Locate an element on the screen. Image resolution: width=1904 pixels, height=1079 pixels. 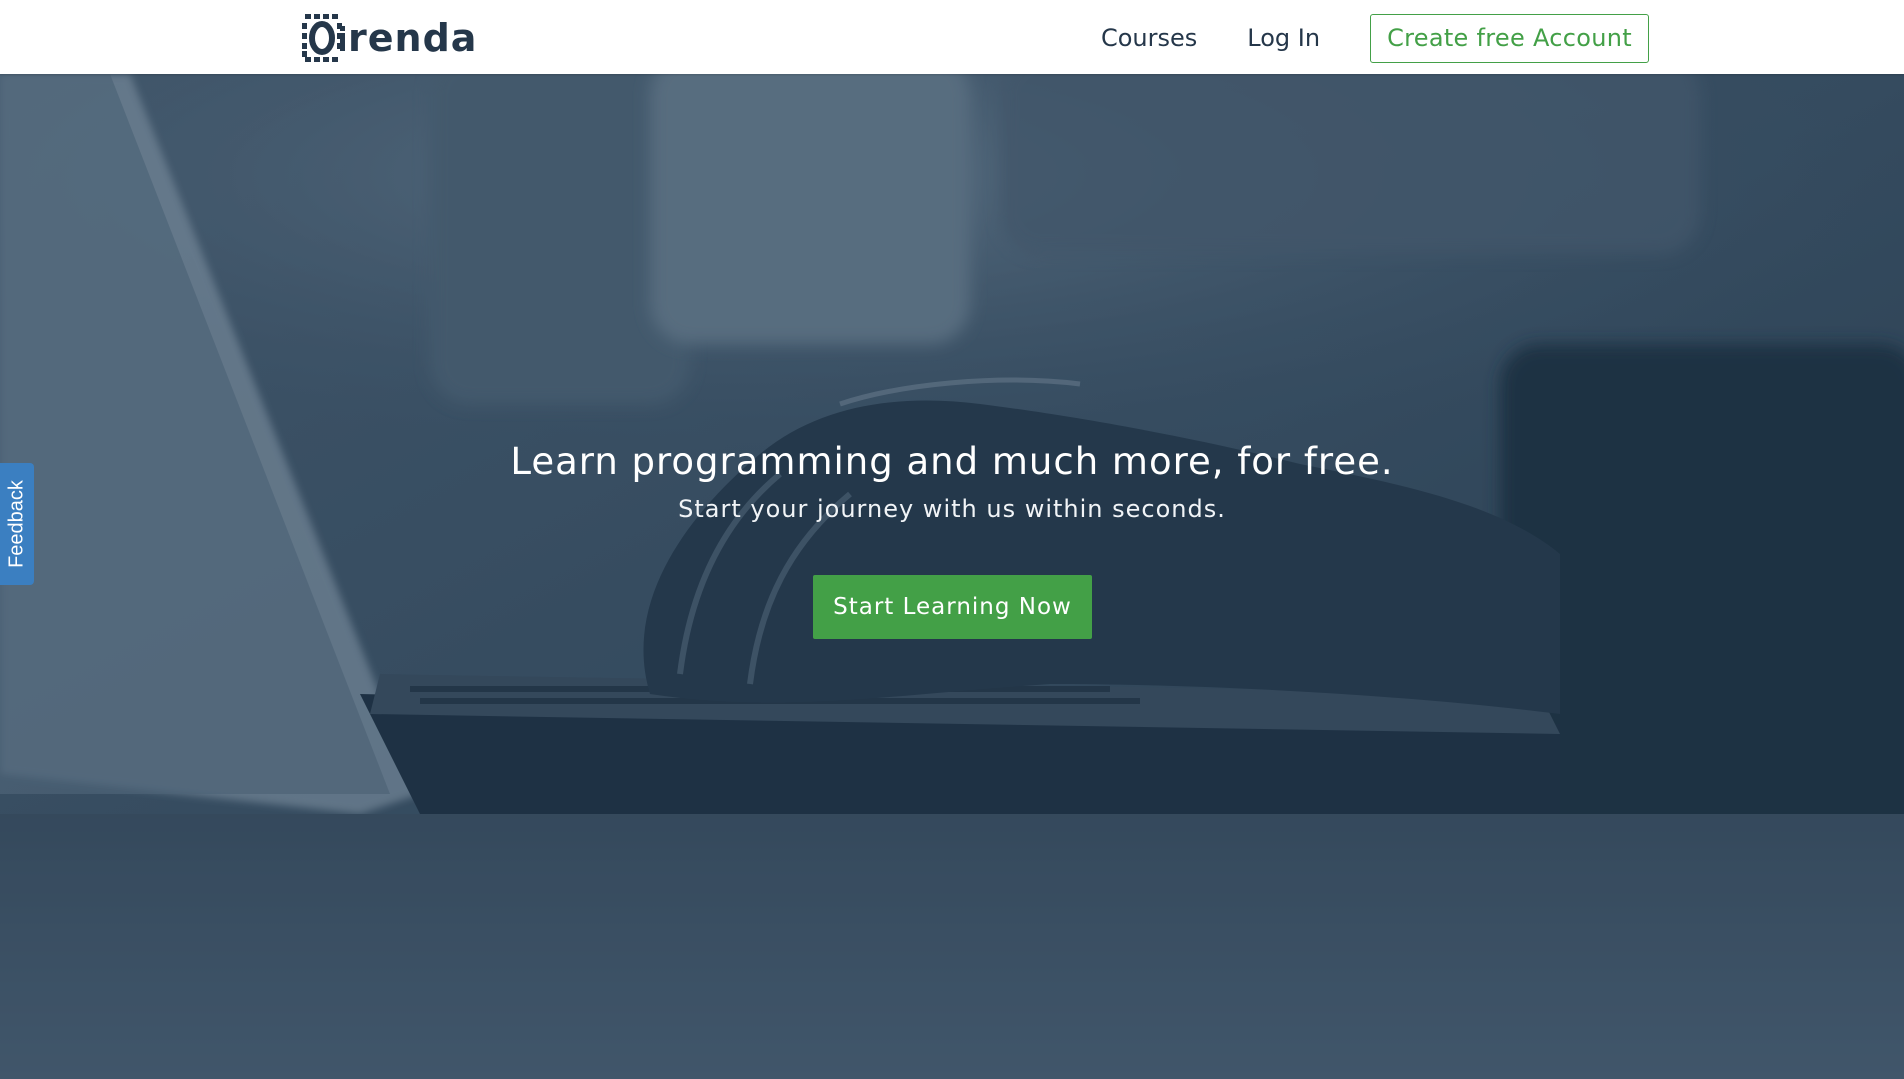
top-navbar: renda Courses Log In Create free Account is located at coordinates (952, 37).